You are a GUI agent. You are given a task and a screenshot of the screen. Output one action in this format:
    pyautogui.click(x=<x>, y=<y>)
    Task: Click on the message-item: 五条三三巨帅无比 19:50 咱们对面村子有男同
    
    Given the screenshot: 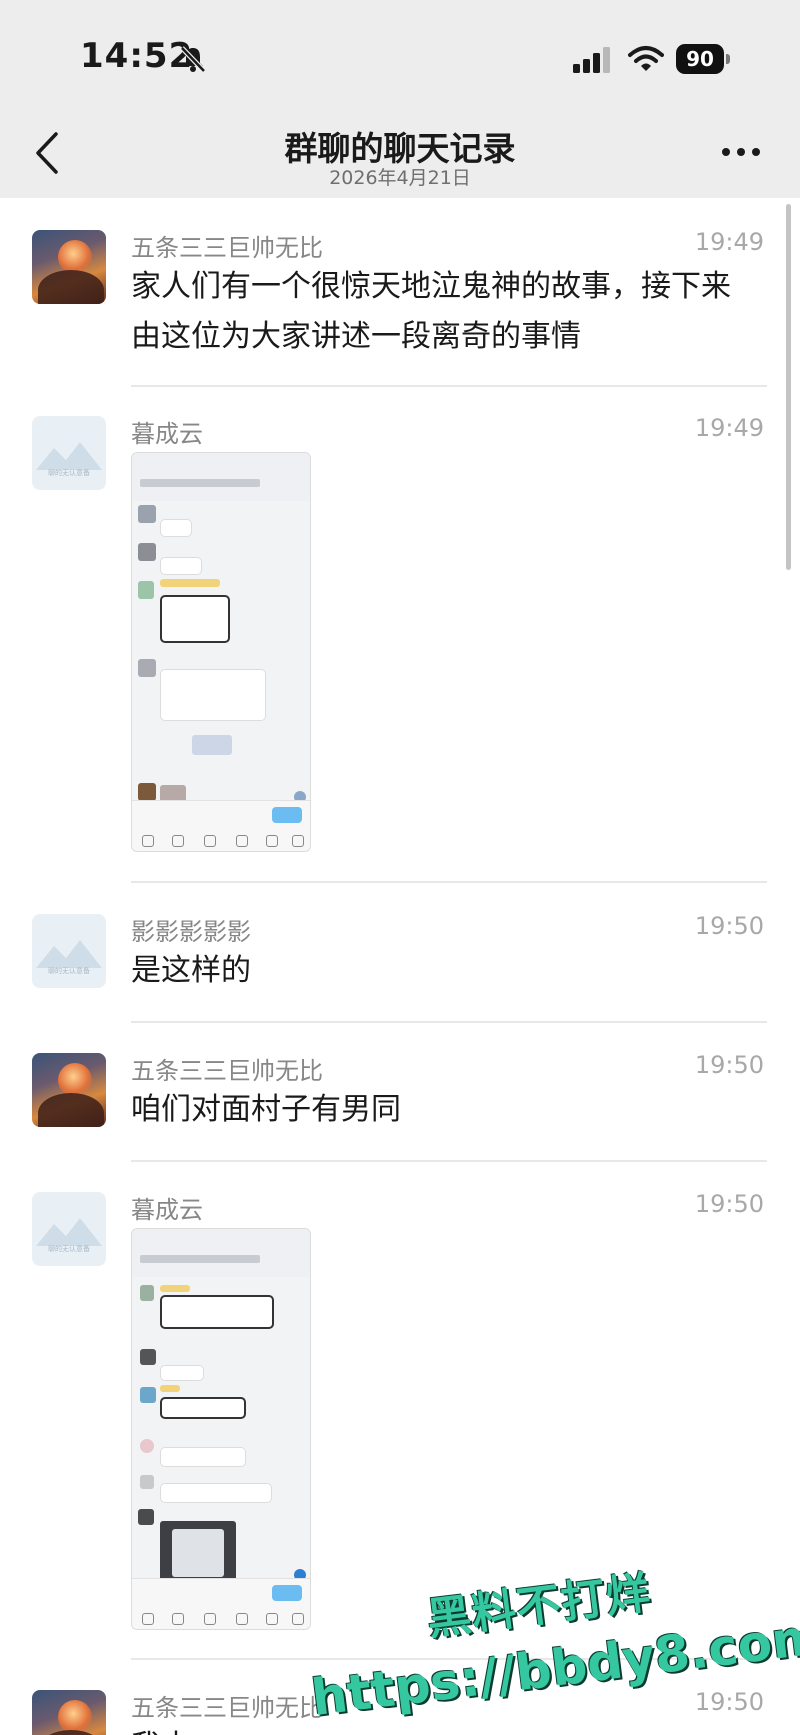 What is the action you would take?
    pyautogui.click(x=400, y=1106)
    